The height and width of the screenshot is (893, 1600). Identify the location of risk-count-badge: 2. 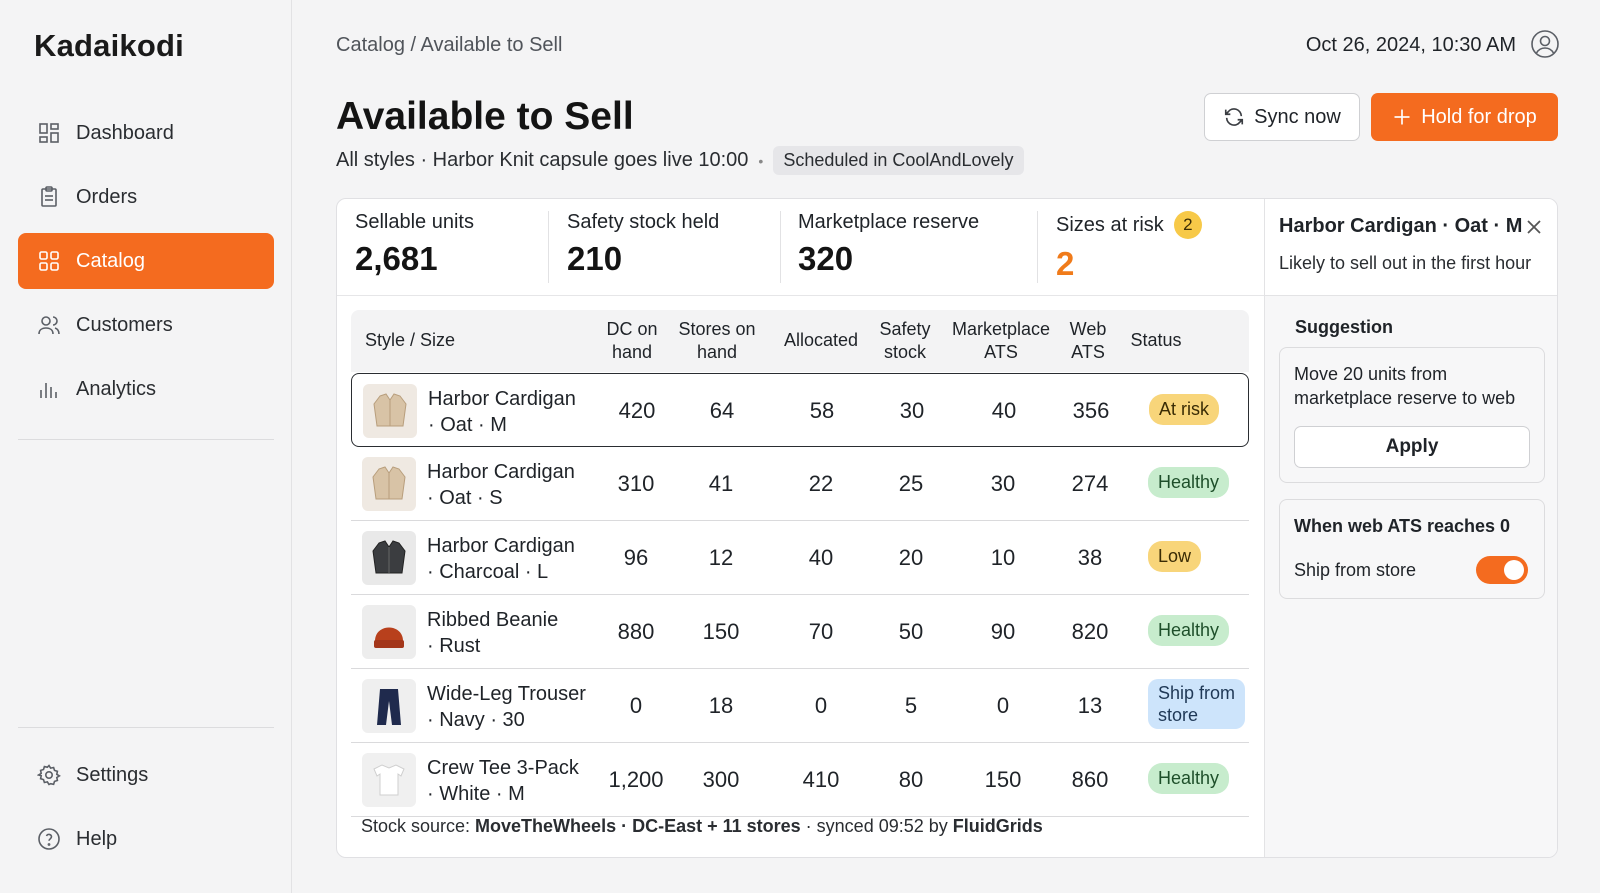
(1187, 225).